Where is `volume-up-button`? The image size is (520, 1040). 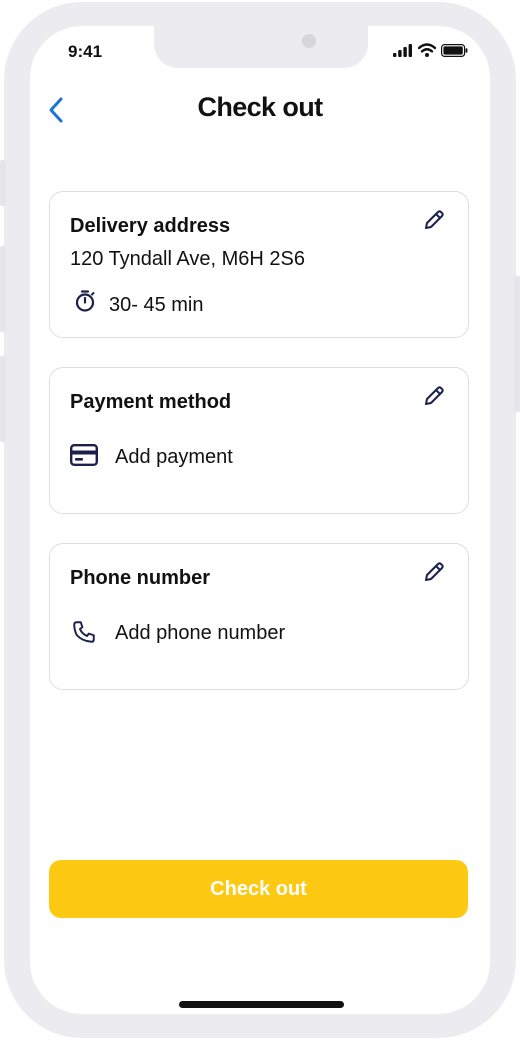 volume-up-button is located at coordinates (3, 289).